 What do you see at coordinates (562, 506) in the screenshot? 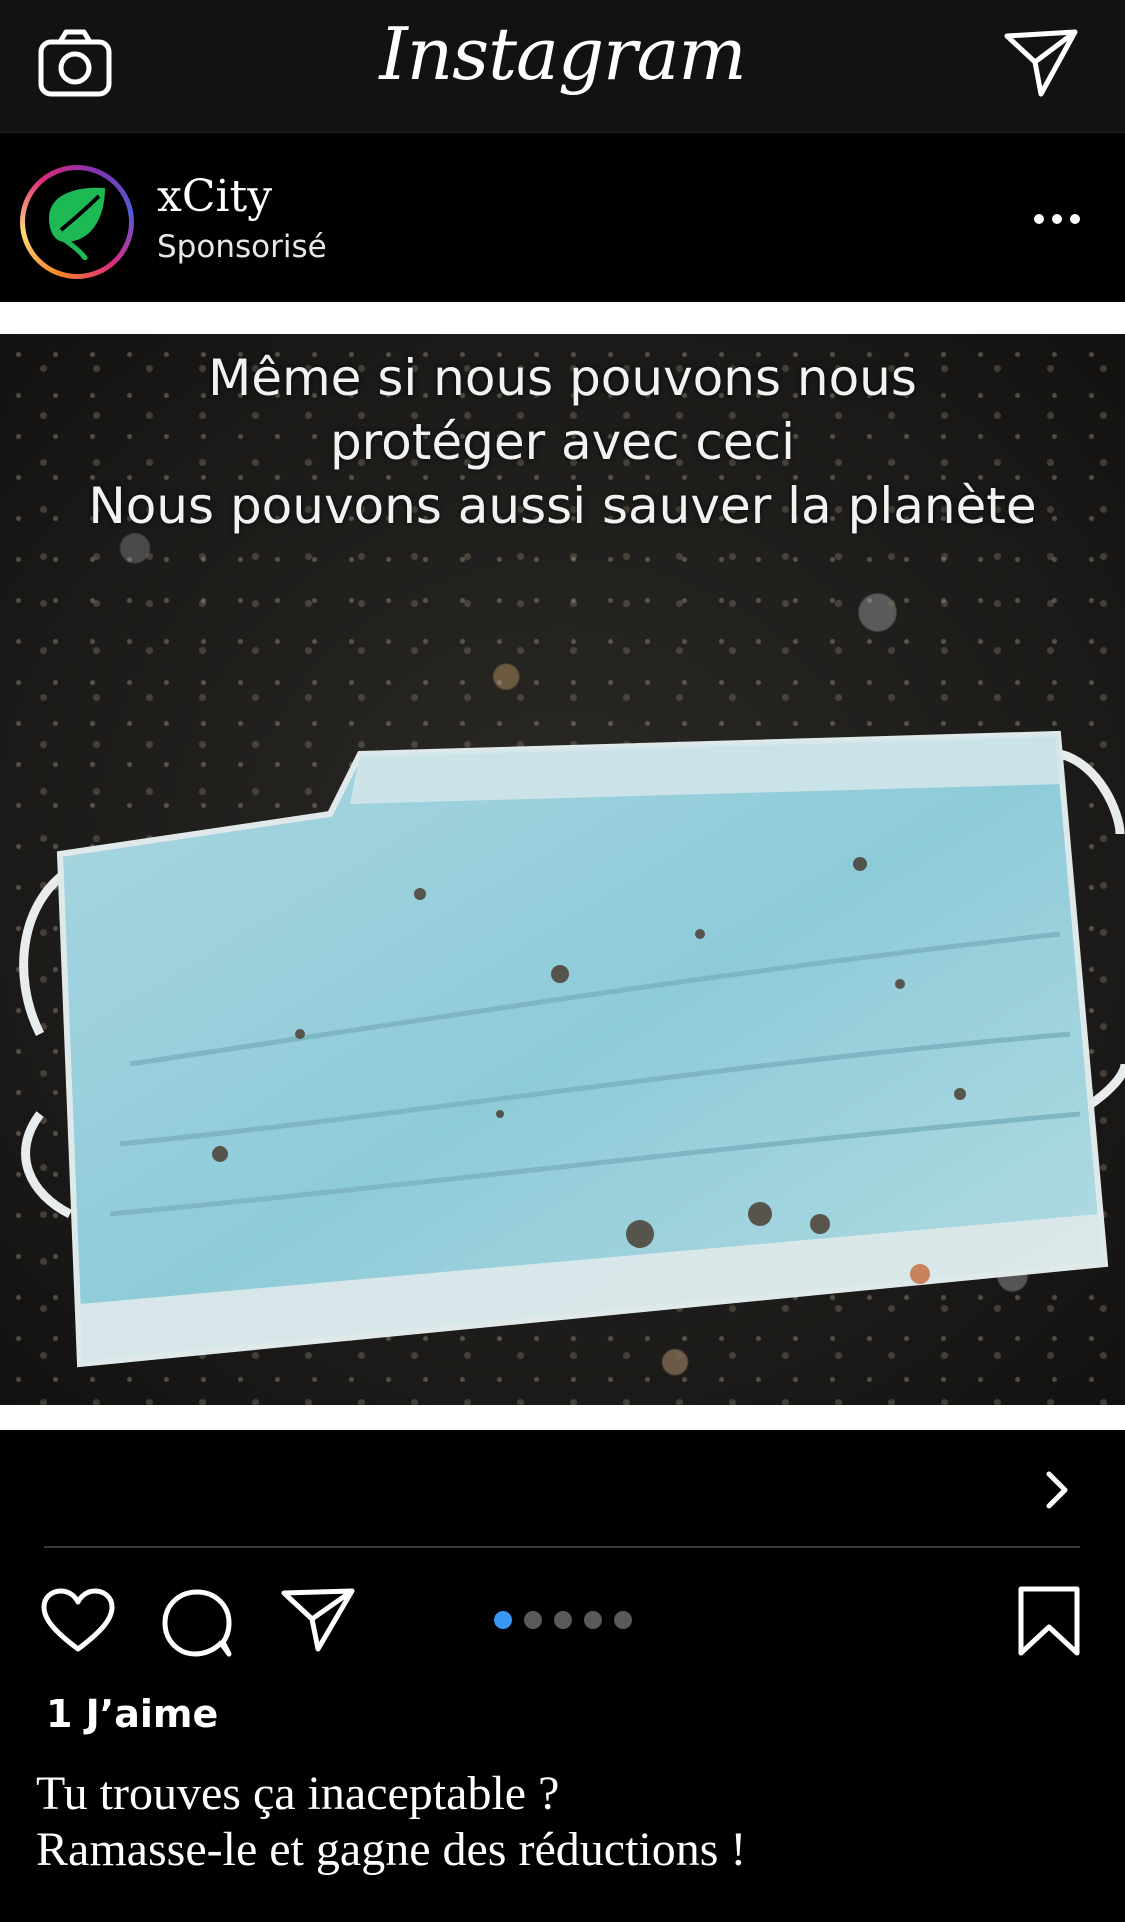
I see `overlay-line: Nous pouvons aussi sauver la planète` at bounding box center [562, 506].